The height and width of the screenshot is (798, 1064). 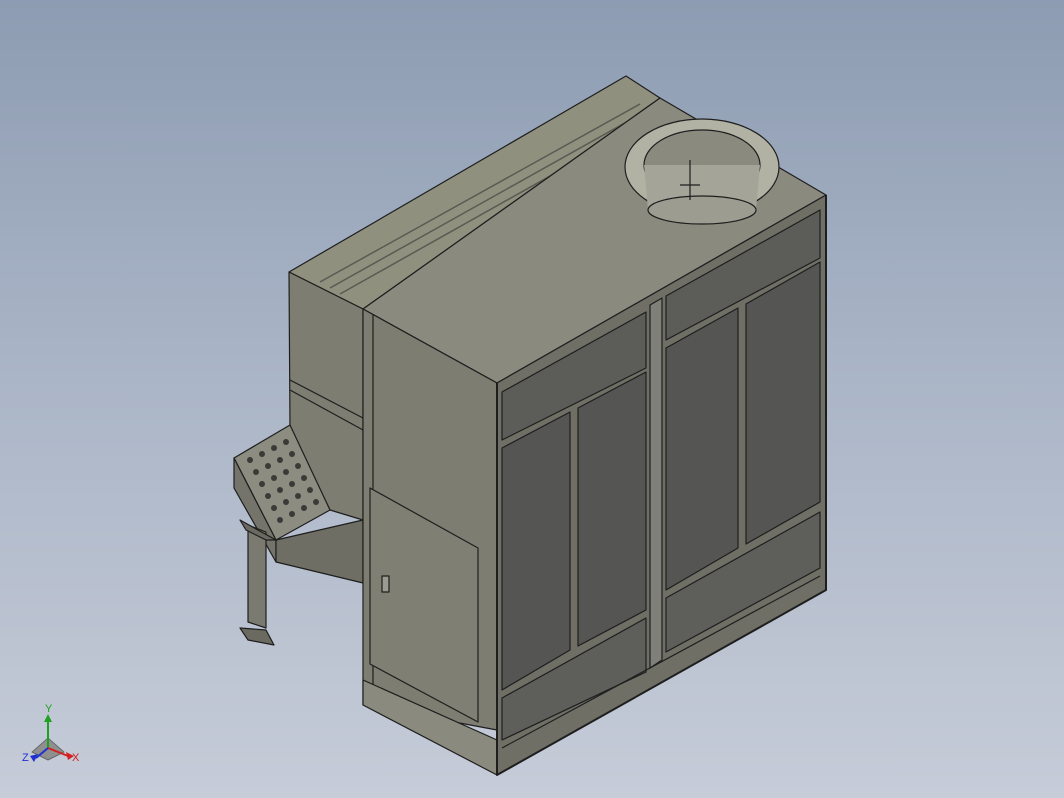 What do you see at coordinates (25, 758) in the screenshot?
I see `z-axis-label: Z` at bounding box center [25, 758].